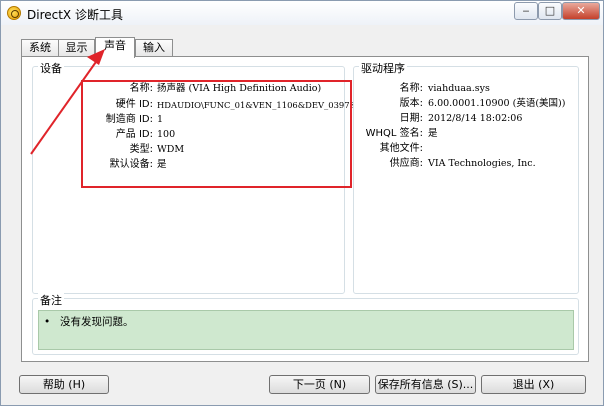  What do you see at coordinates (466, 149) in the screenshot?
I see `driver-row-other-files: 其他文件:` at bounding box center [466, 149].